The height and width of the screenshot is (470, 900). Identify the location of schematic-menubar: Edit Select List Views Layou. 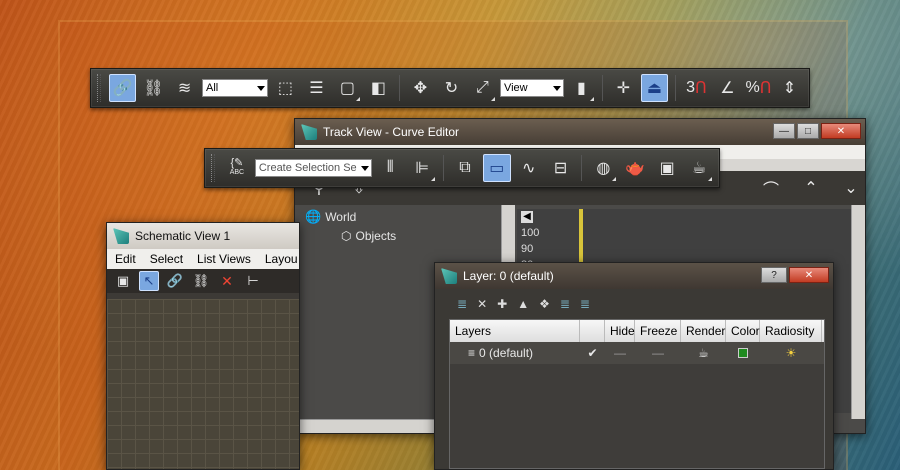
(203, 259).